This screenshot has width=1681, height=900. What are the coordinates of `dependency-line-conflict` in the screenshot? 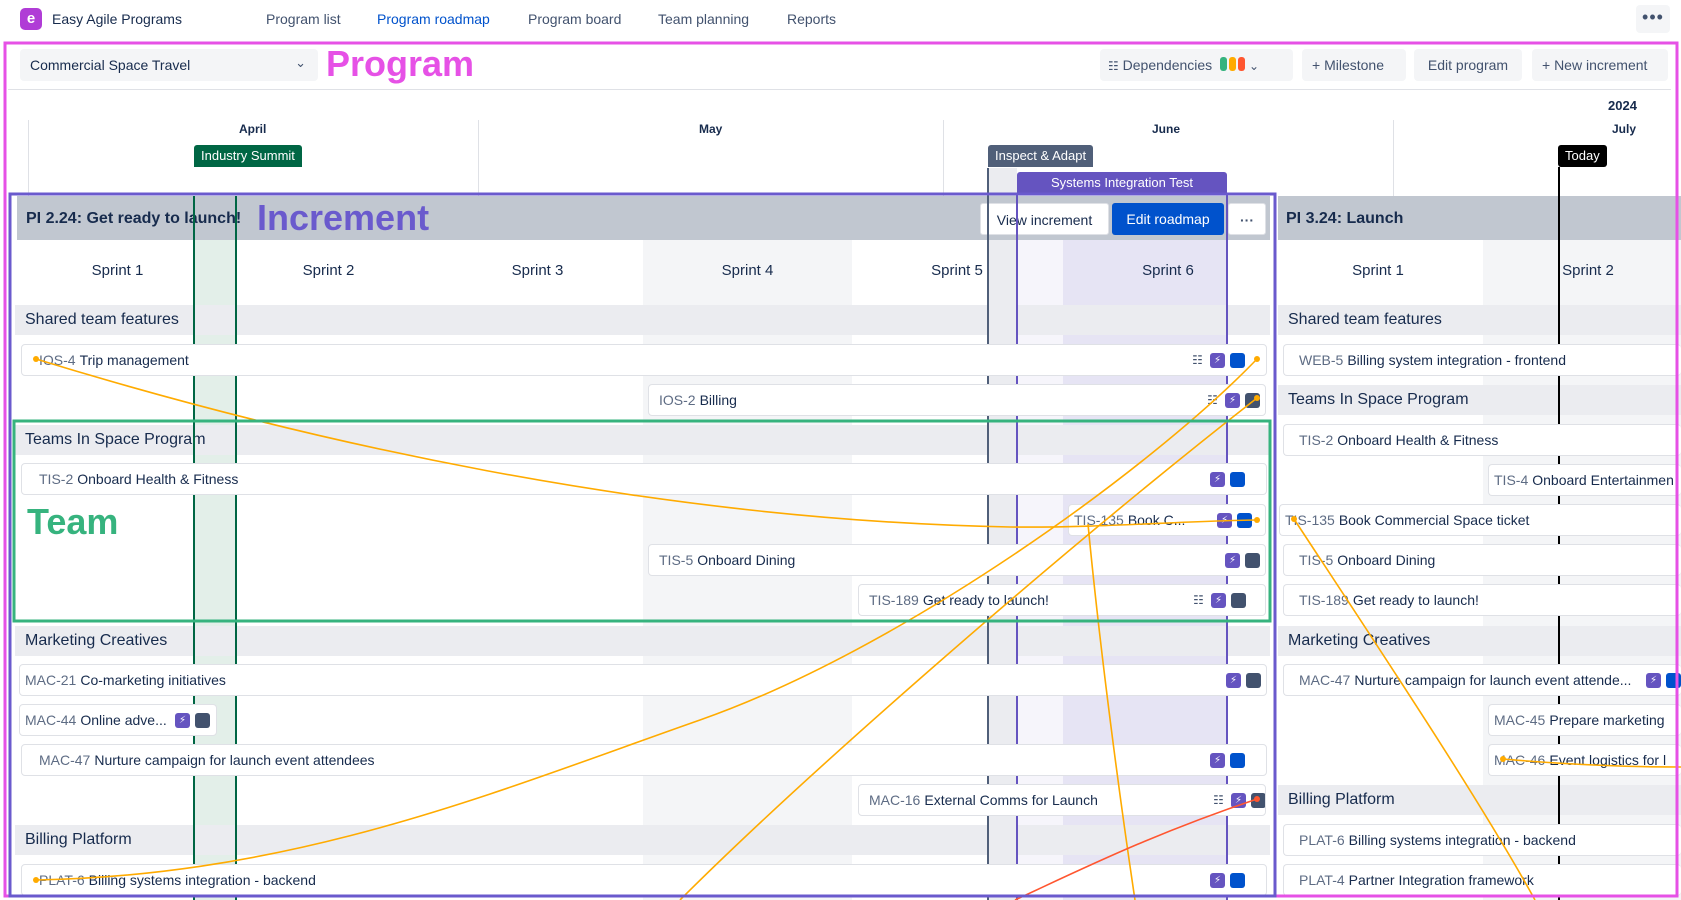 It's located at (1136, 849).